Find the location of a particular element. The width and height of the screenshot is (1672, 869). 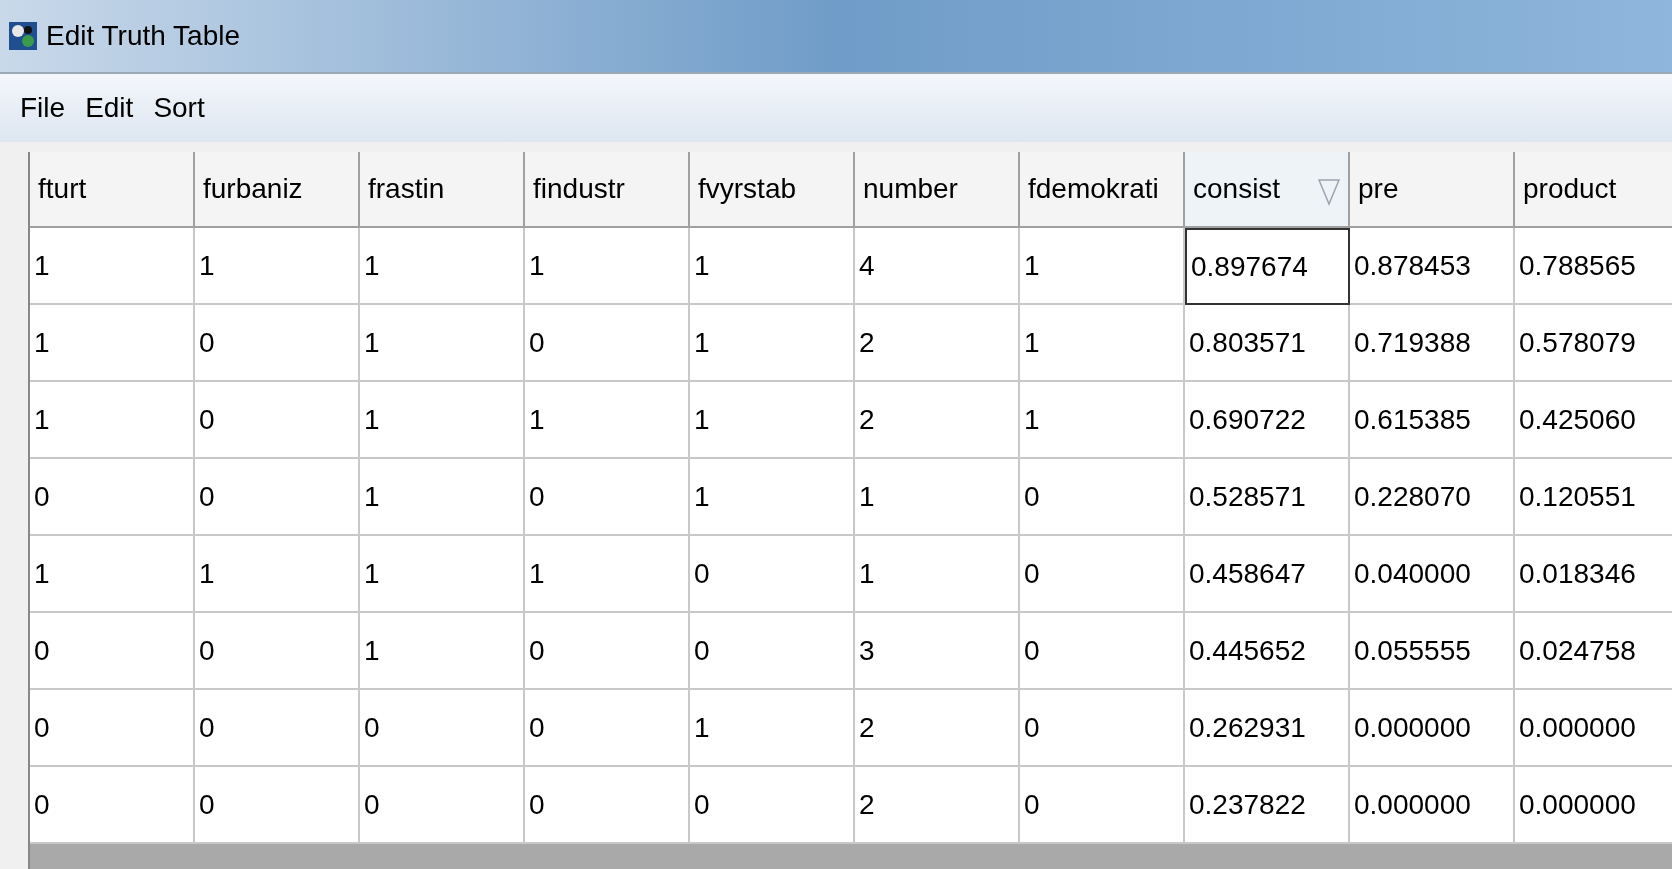

table-cell: 0.018346 is located at coordinates (1593, 574).